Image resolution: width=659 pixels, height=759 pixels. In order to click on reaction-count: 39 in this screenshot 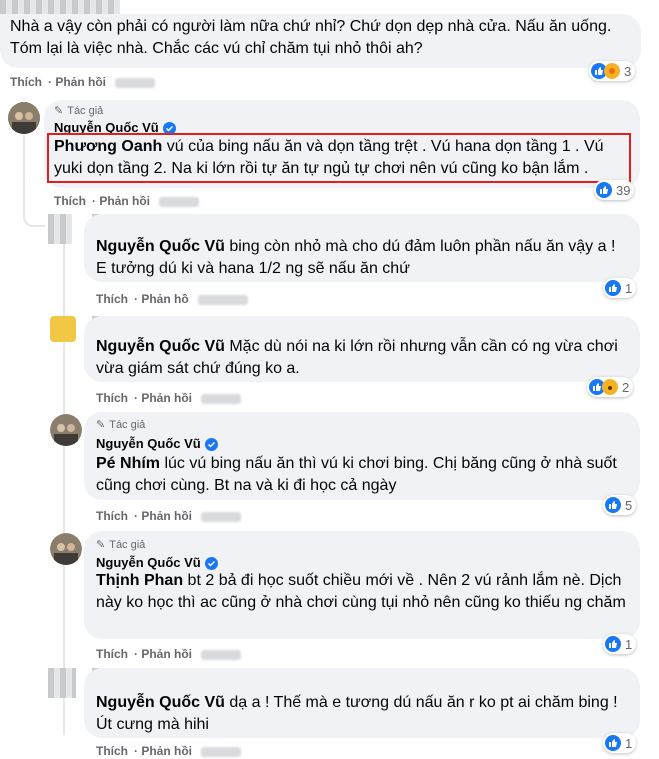, I will do `click(623, 190)`.